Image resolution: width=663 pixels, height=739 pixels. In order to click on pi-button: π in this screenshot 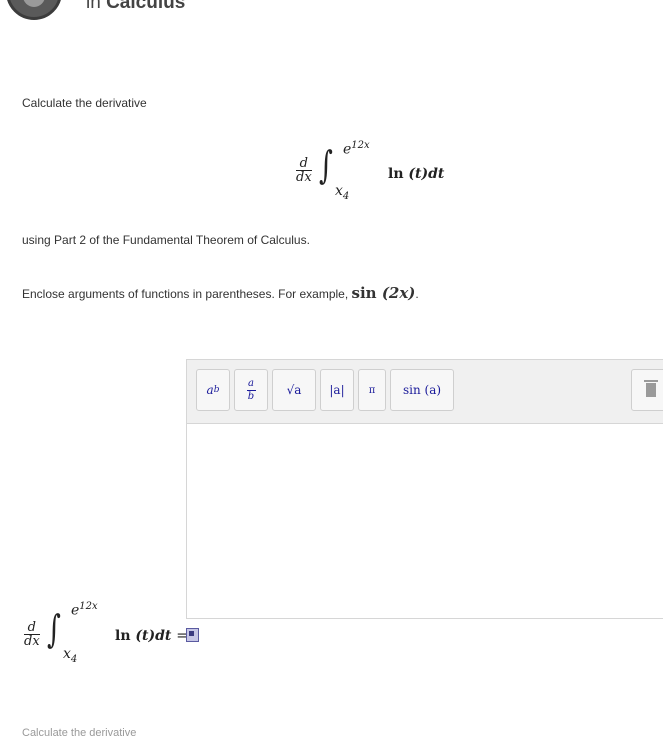, I will do `click(372, 390)`.